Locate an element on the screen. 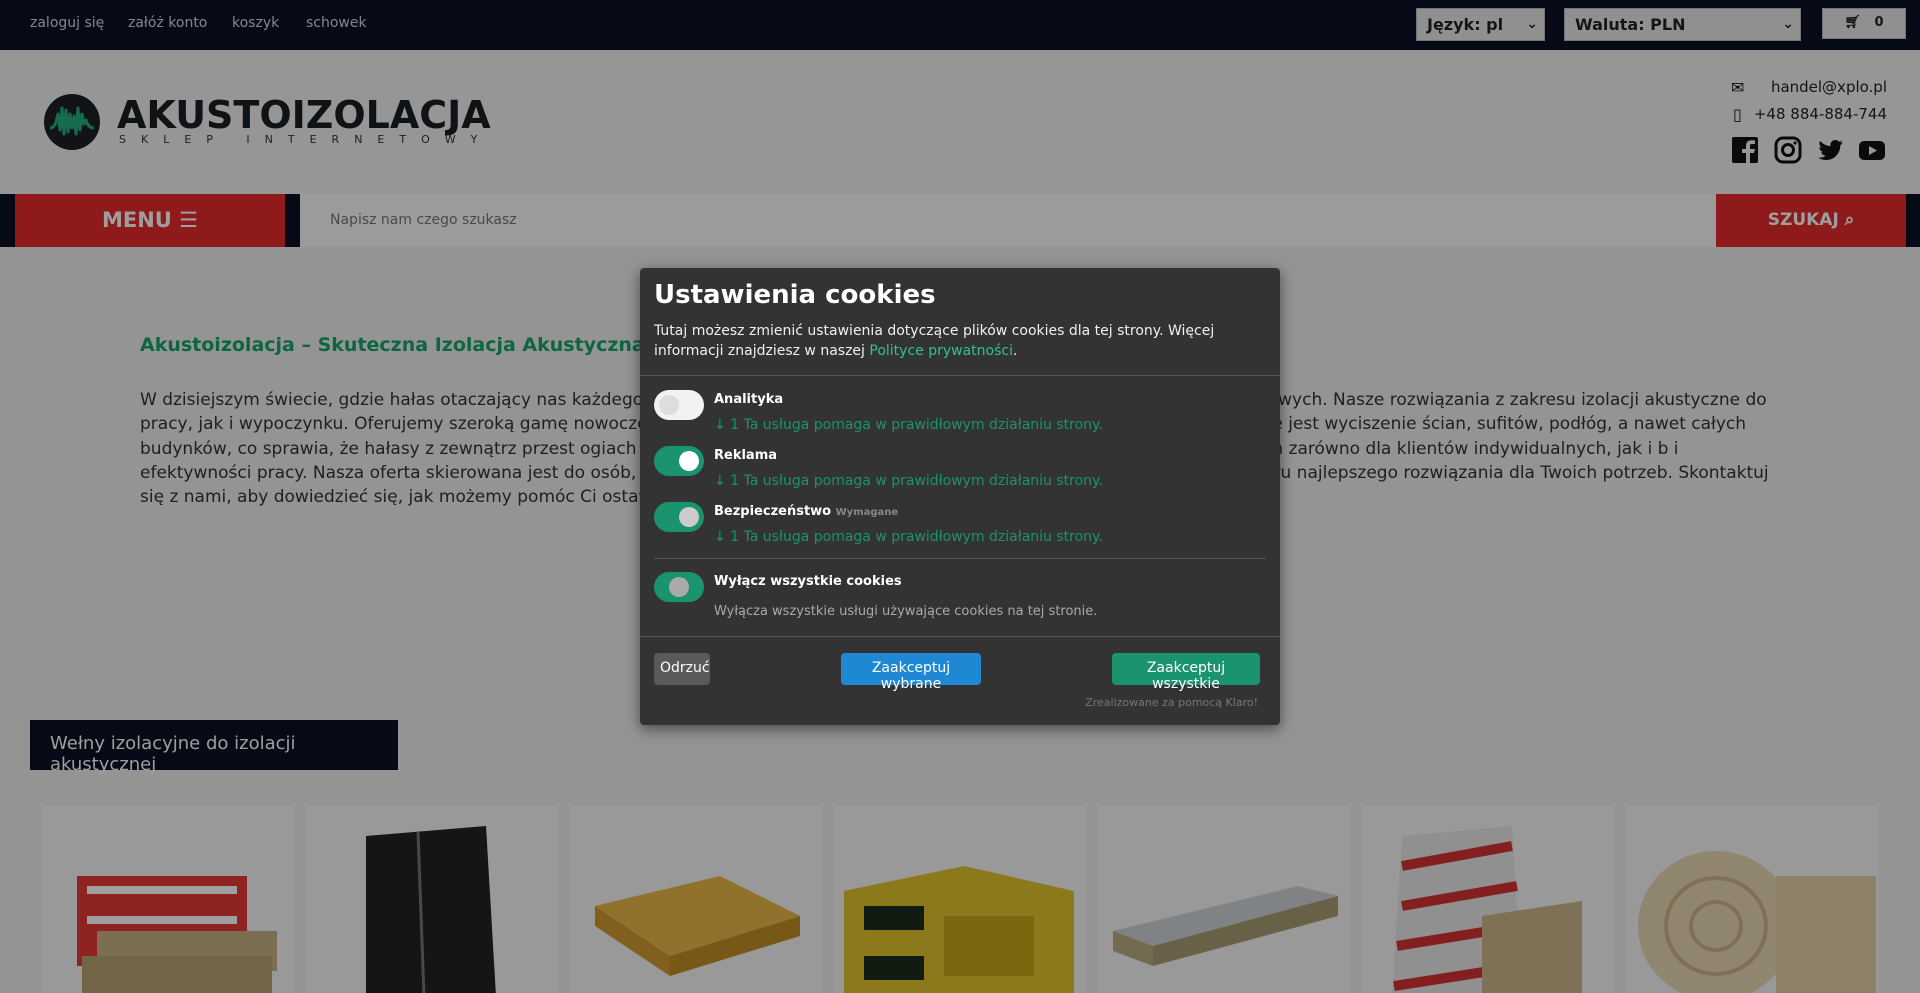  accept-selected-button: Zaakceptuj wybrane is located at coordinates (911, 672).